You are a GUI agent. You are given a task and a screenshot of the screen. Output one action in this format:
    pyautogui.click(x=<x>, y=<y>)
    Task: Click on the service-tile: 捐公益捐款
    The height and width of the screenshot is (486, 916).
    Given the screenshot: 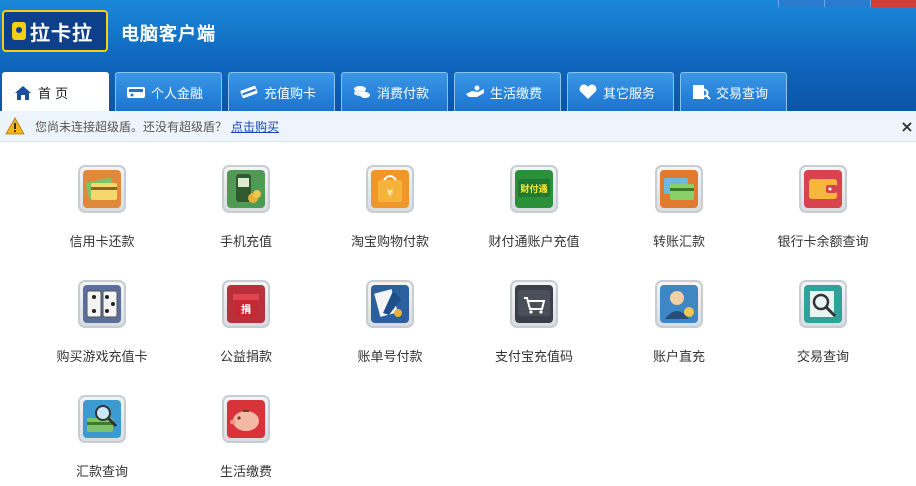 What is the action you would take?
    pyautogui.click(x=246, y=312)
    